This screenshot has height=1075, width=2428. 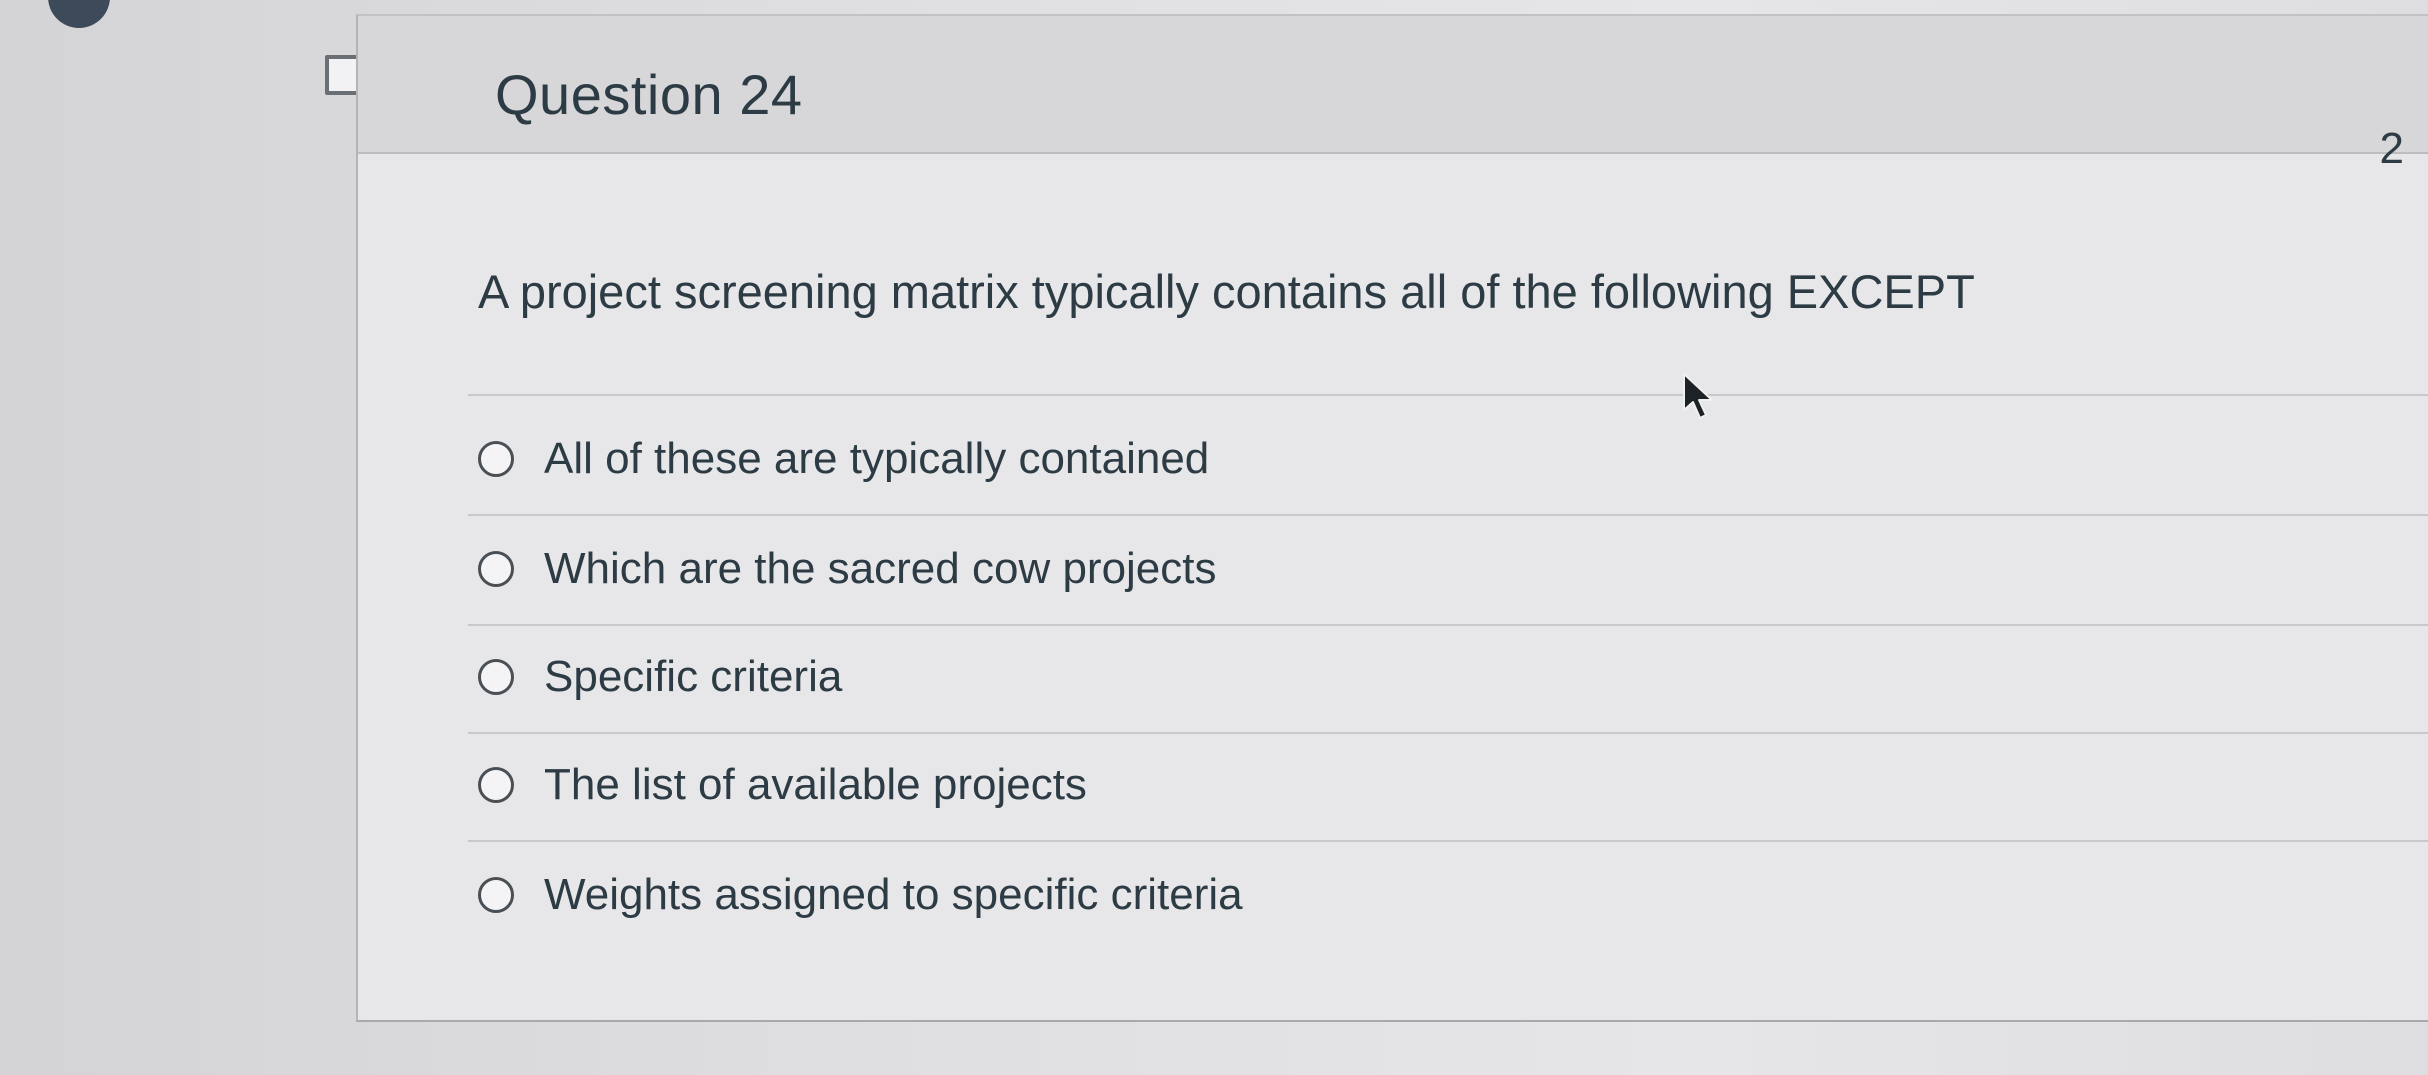 I want to click on answer-option: All of these are typically contained, so click(x=843, y=459).